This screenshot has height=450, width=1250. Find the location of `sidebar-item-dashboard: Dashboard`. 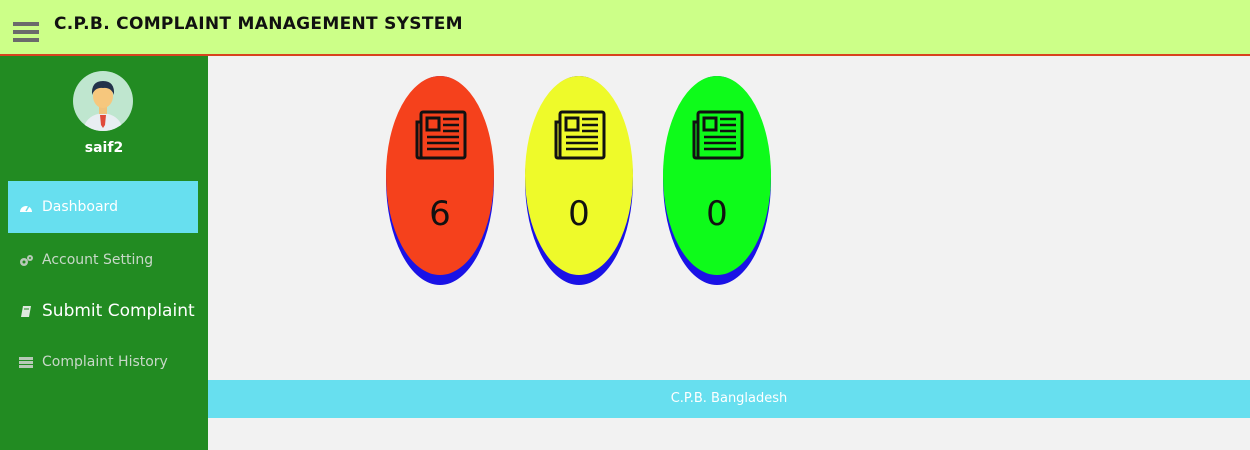

sidebar-item-dashboard: Dashboard is located at coordinates (103, 207).